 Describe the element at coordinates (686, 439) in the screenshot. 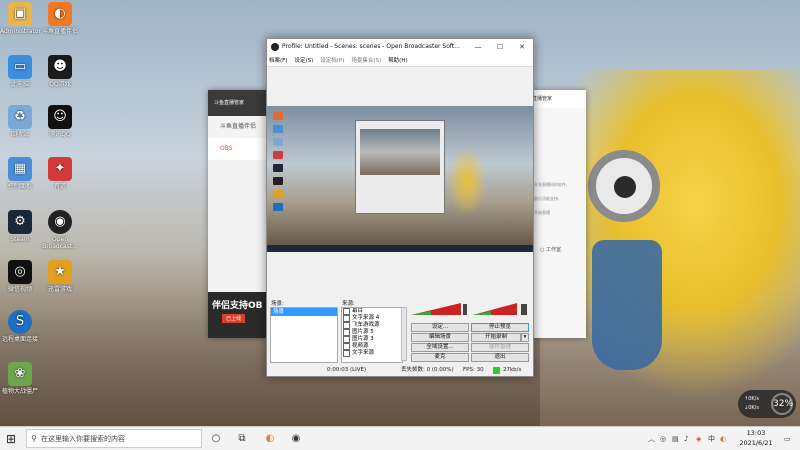

I see `tray-volume-icon: ♪` at that location.